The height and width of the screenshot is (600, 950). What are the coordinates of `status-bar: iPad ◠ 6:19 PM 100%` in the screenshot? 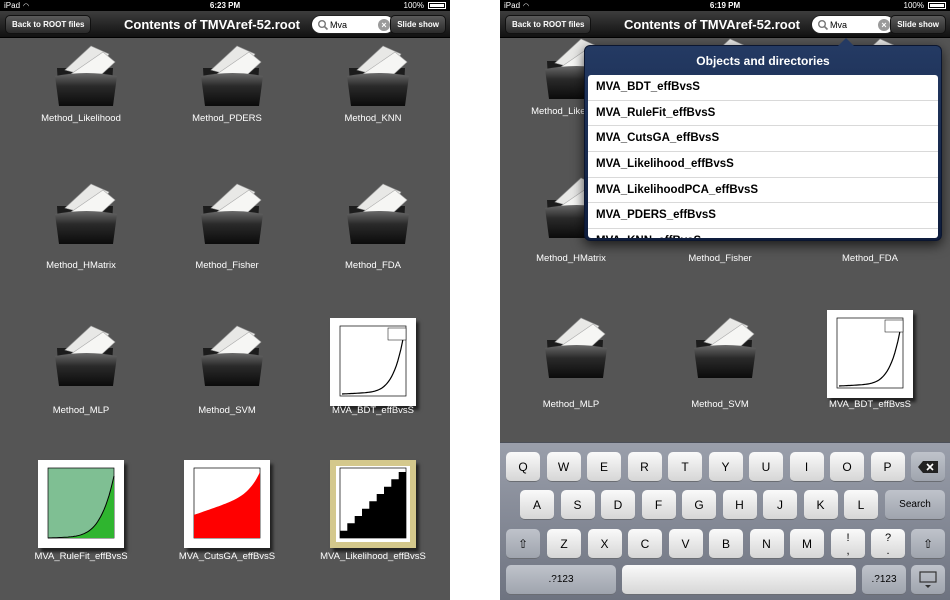 It's located at (725, 5).